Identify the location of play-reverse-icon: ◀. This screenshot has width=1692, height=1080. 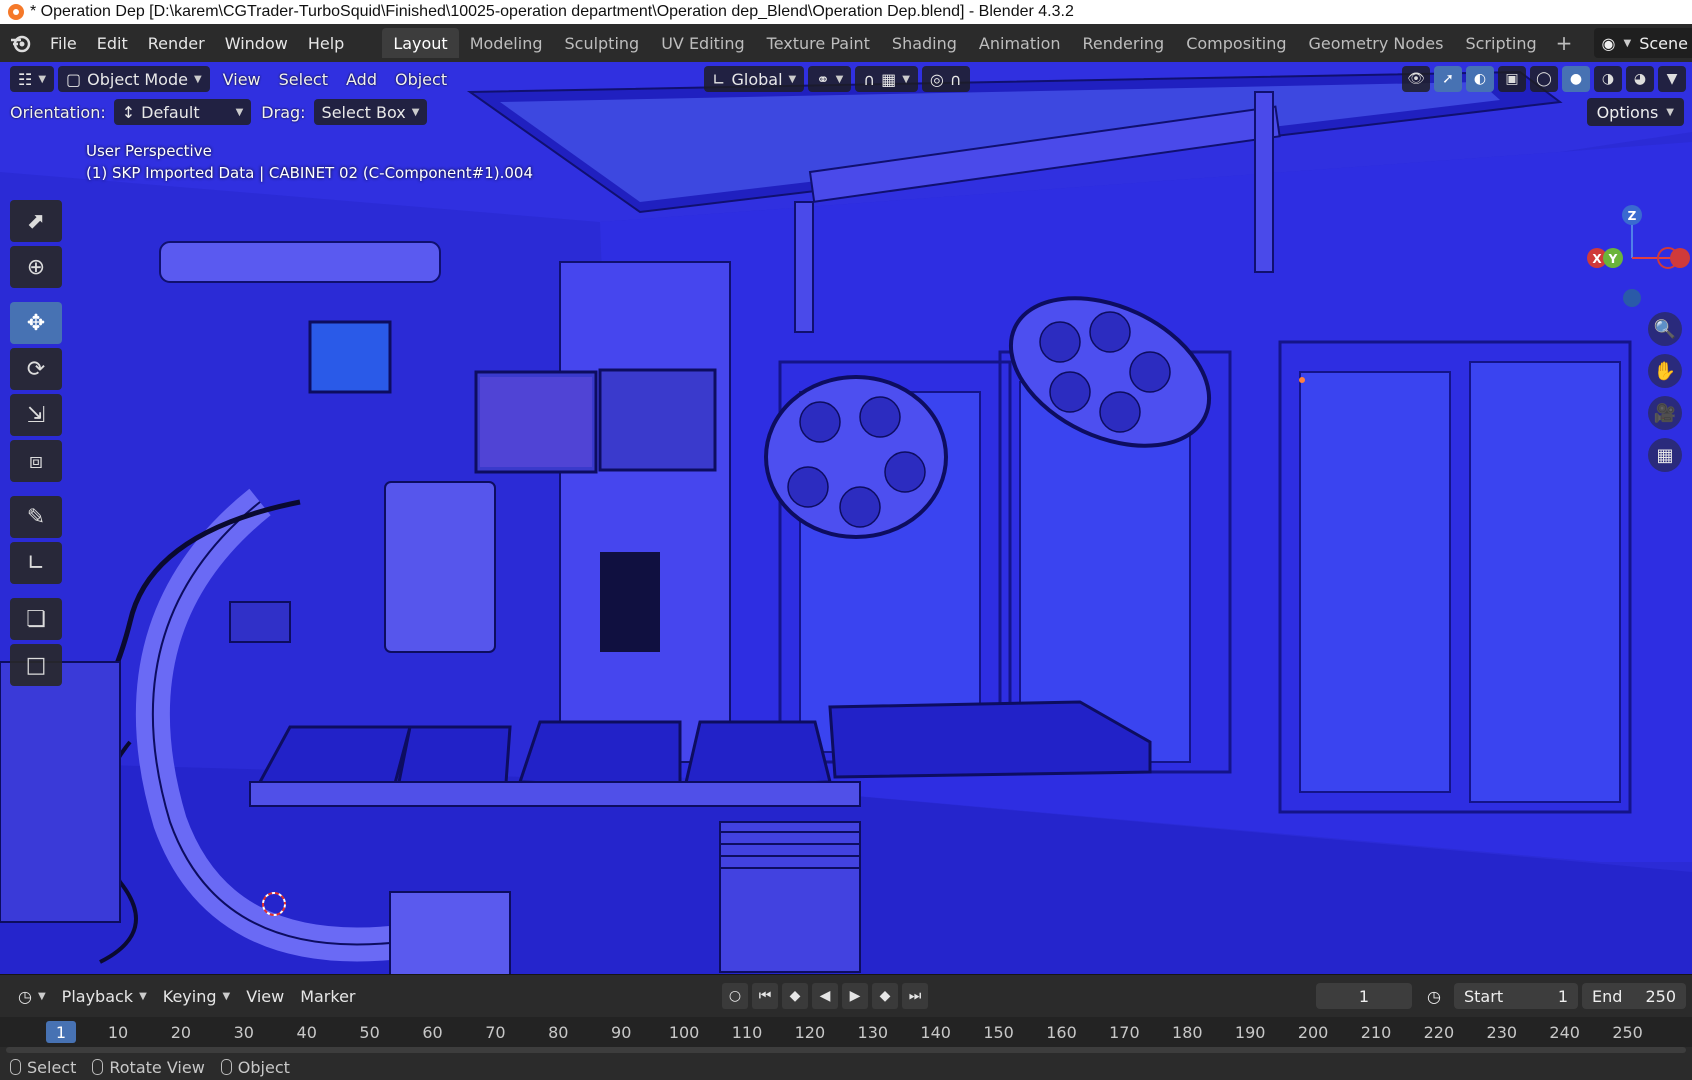
(825, 996).